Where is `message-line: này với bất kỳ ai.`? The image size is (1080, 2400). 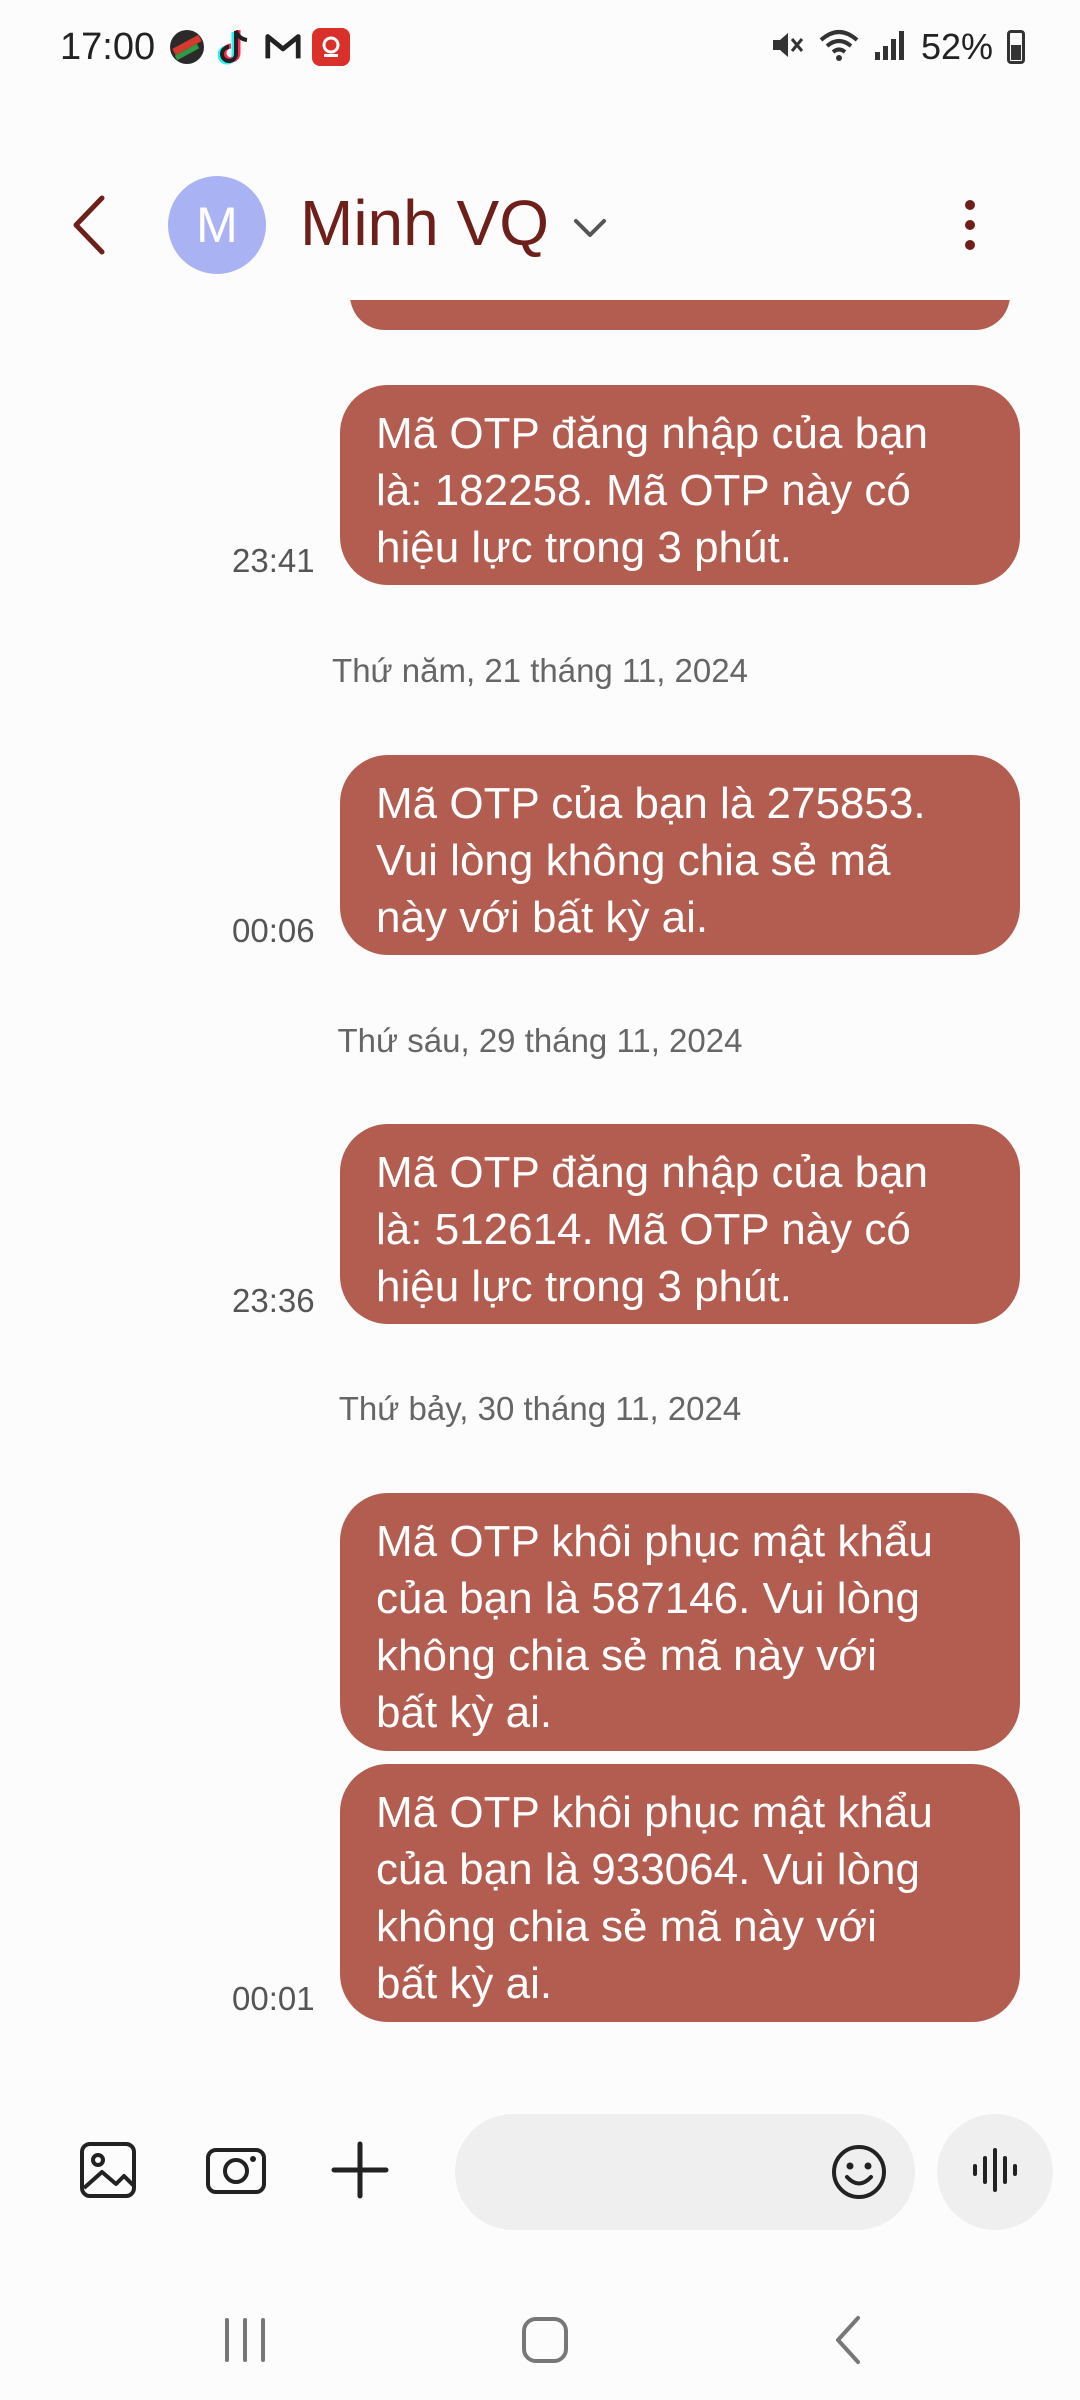
message-line: này với bất kỳ ai. is located at coordinates (542, 917).